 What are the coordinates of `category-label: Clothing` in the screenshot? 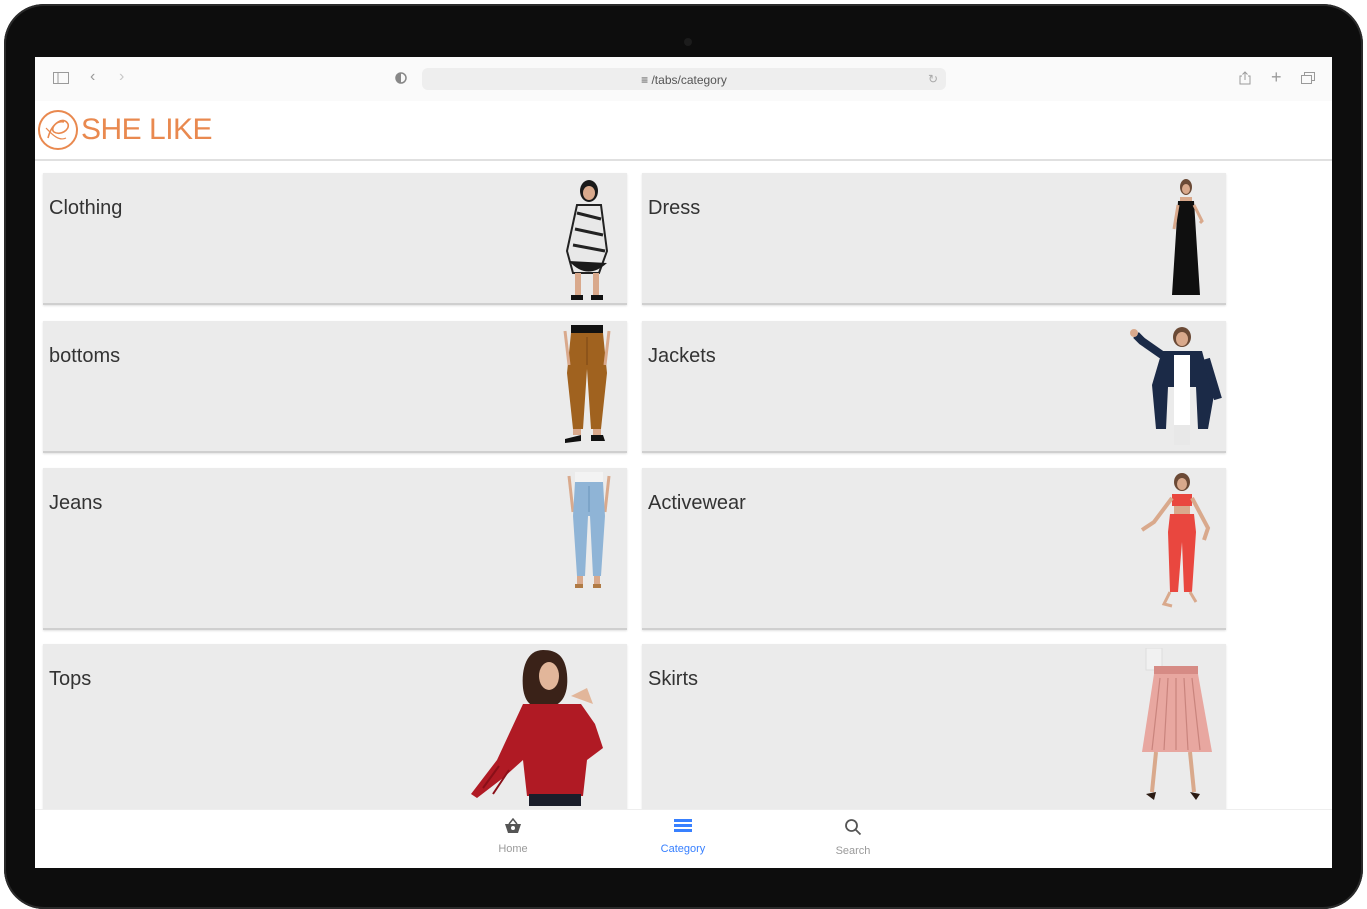 It's located at (86, 208).